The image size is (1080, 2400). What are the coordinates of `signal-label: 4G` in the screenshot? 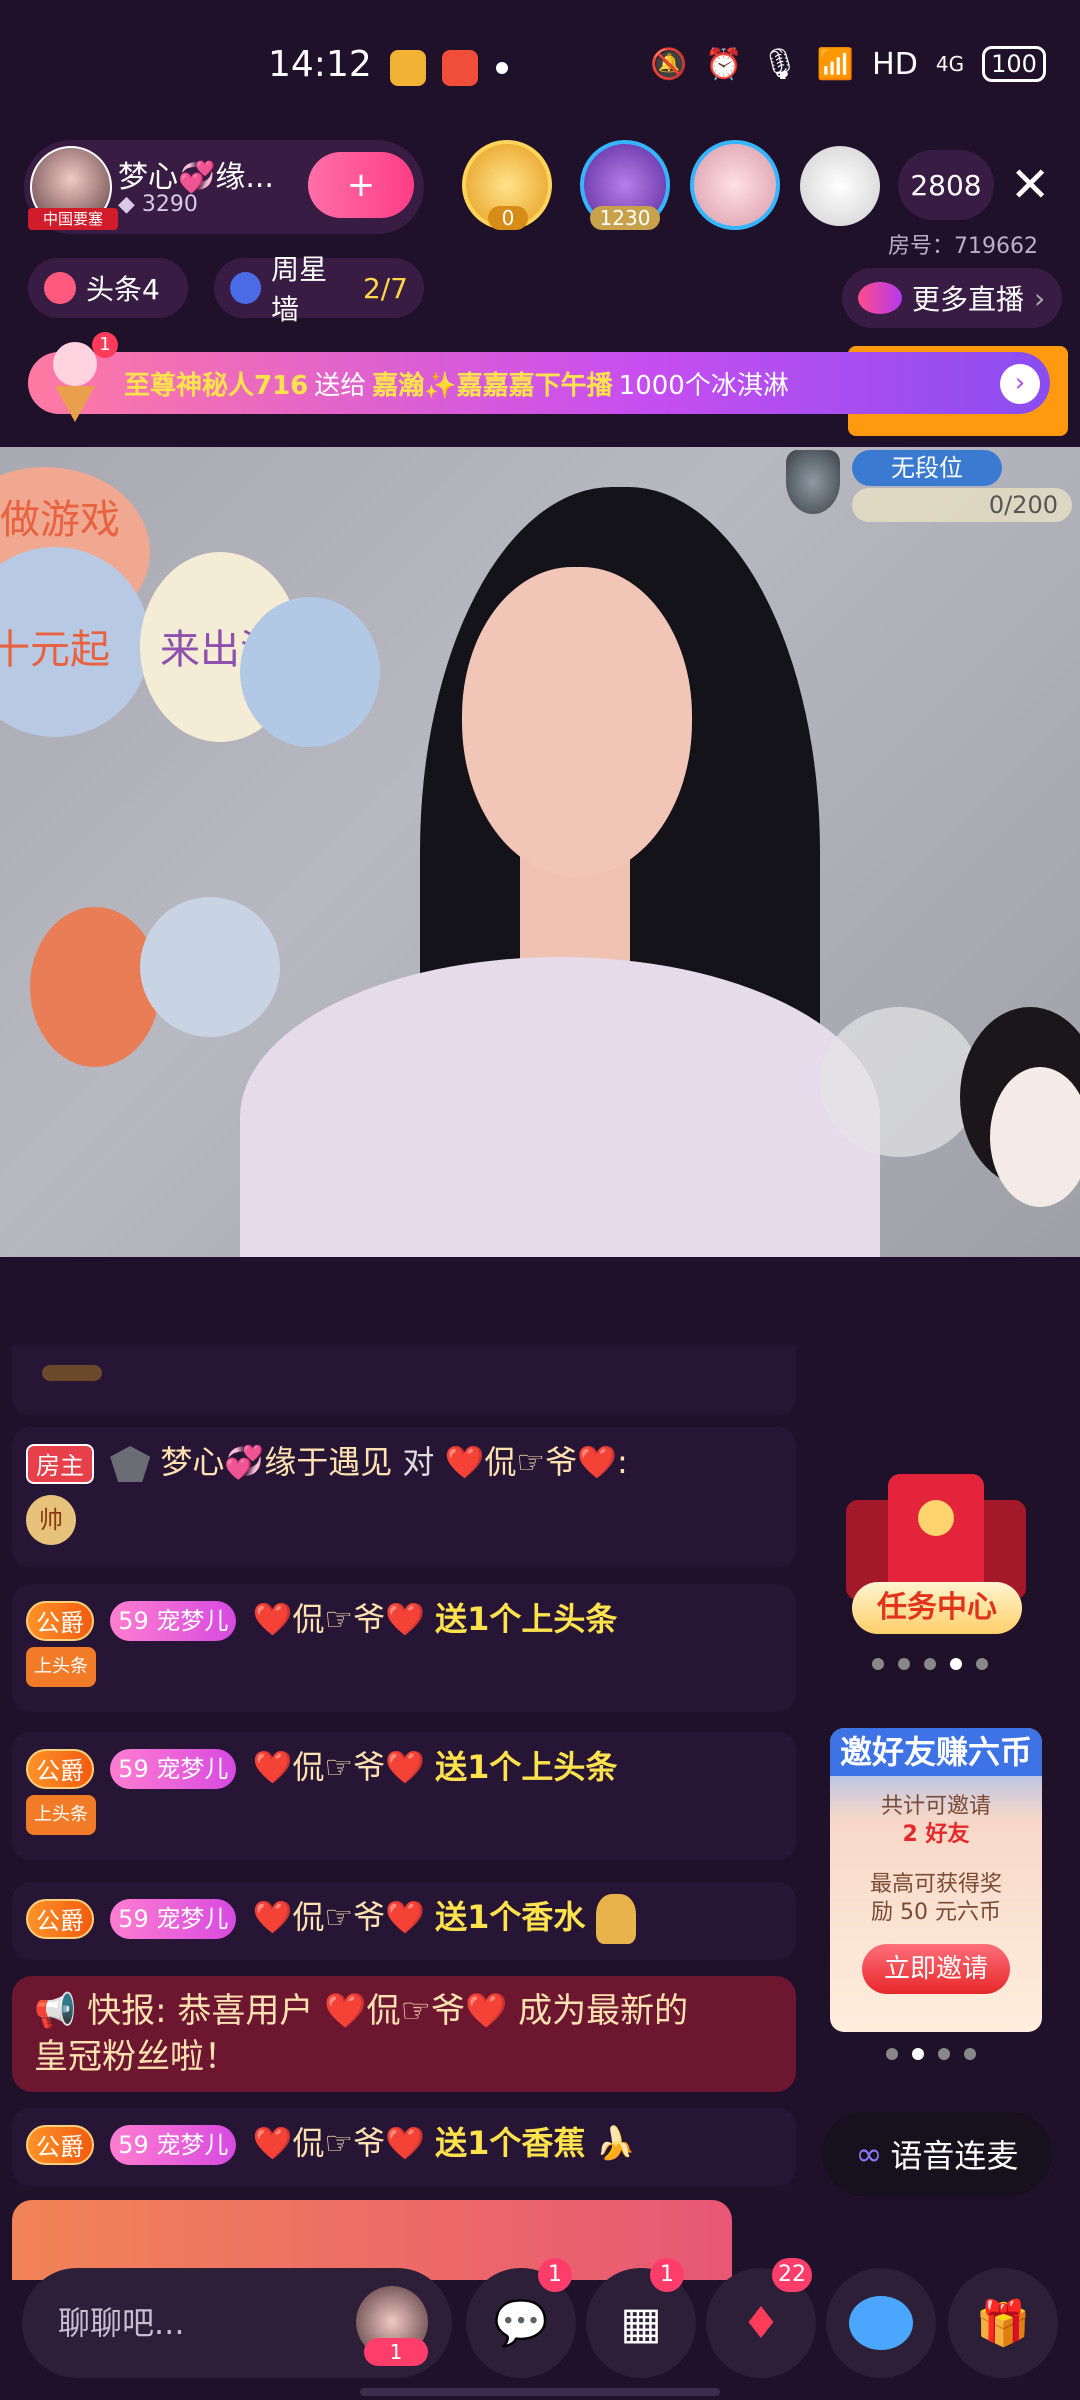 It's located at (950, 64).